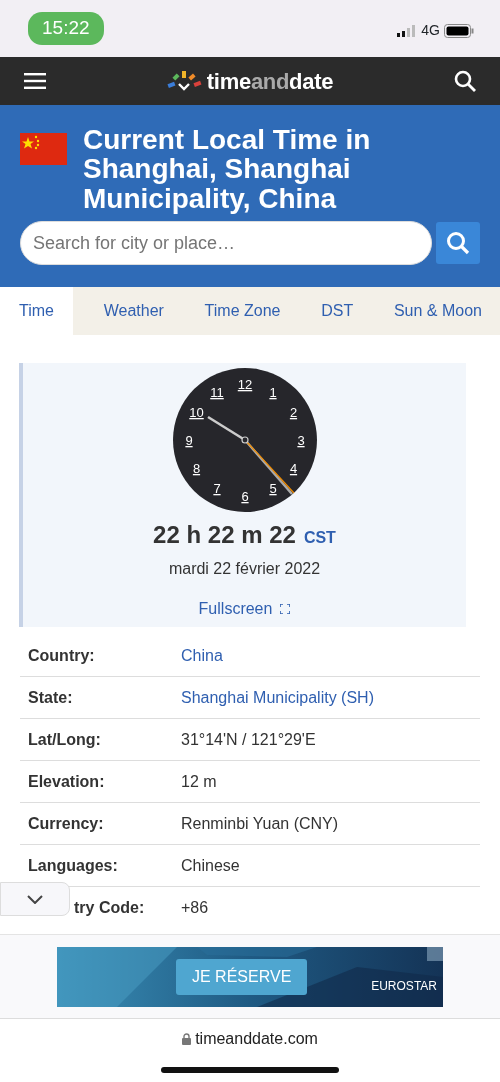  Describe the element at coordinates (404, 986) in the screenshot. I see `brand-text: EUROSTAR` at that location.